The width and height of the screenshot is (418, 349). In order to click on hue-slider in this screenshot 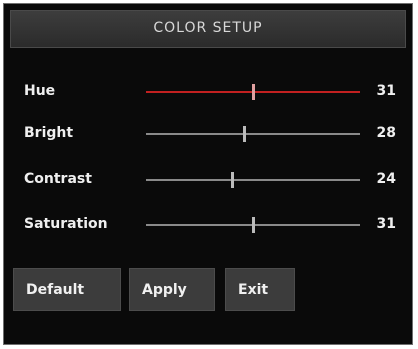, I will do `click(253, 92)`.